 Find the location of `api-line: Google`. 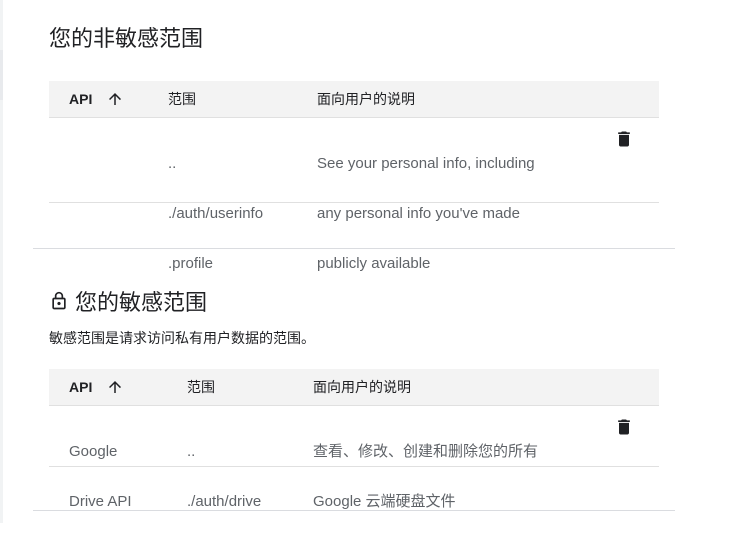

api-line: Google is located at coordinates (93, 451).